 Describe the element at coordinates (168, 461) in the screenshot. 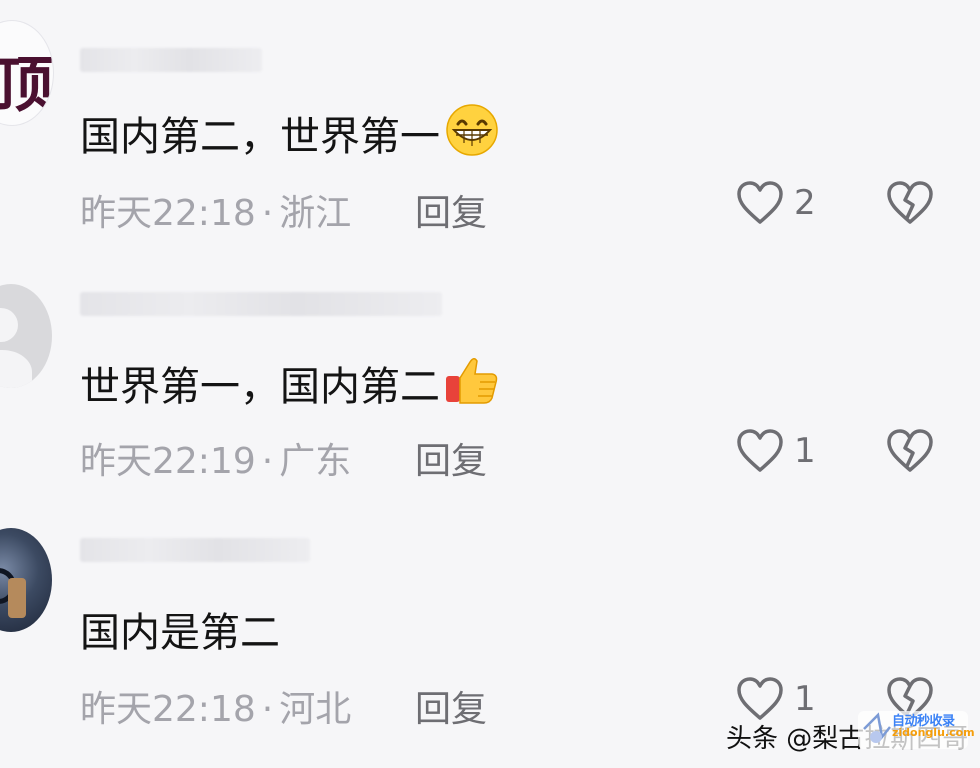

I see `comment-time: 昨天22:19` at that location.